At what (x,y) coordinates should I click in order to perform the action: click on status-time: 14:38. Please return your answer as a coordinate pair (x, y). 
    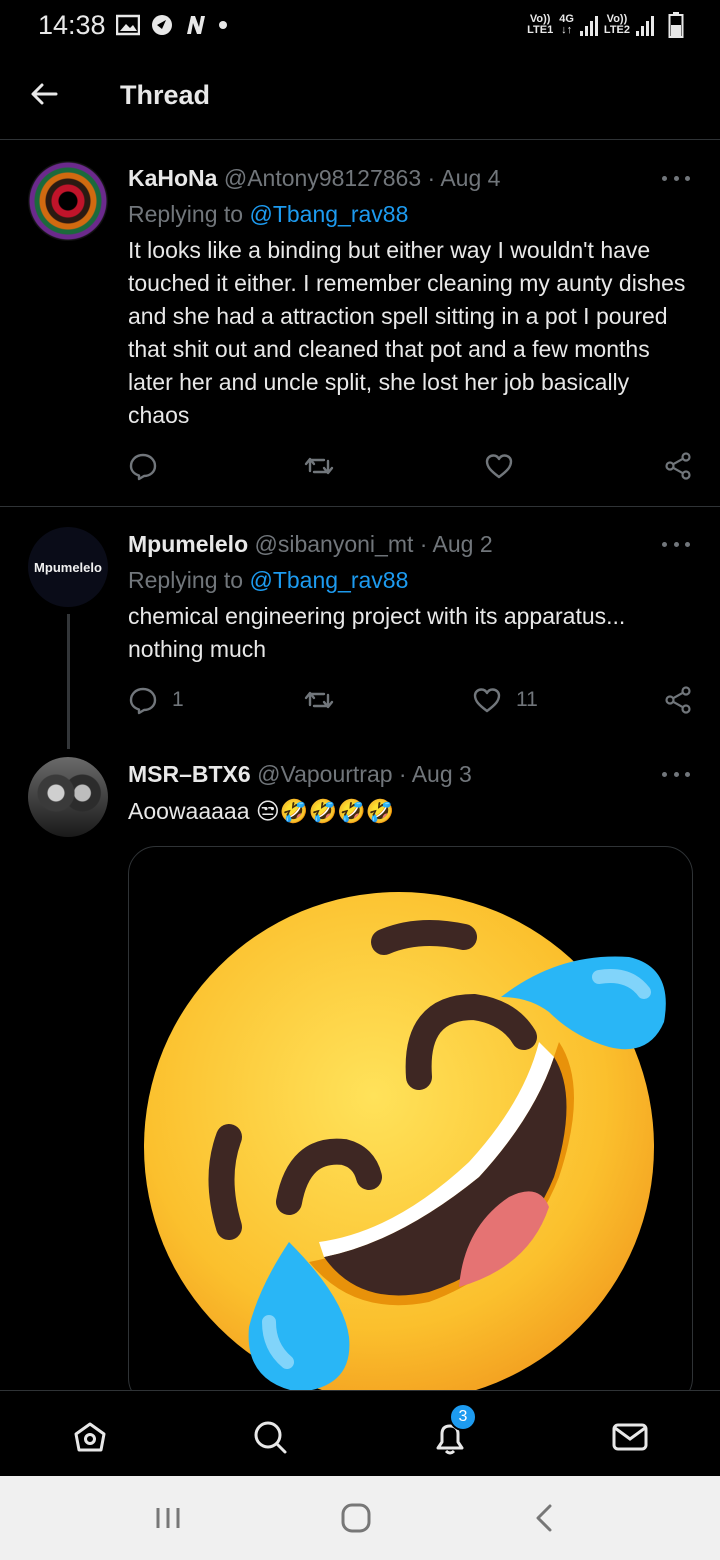
    Looking at the image, I should click on (72, 25).